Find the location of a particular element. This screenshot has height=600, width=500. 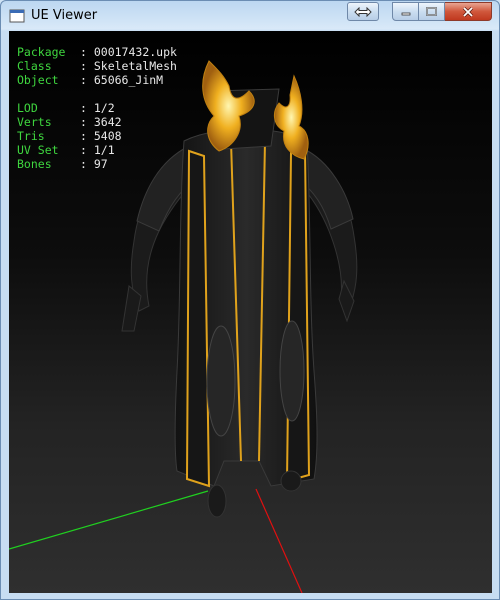

x-axis-line is located at coordinates (279, 540).